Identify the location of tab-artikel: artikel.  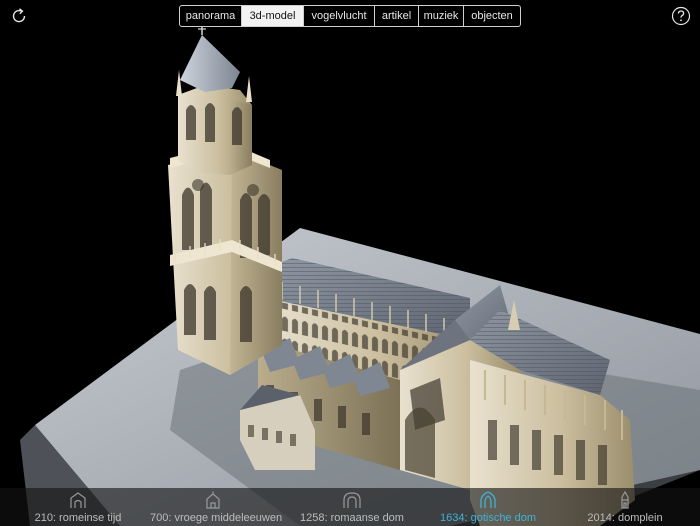
(397, 16).